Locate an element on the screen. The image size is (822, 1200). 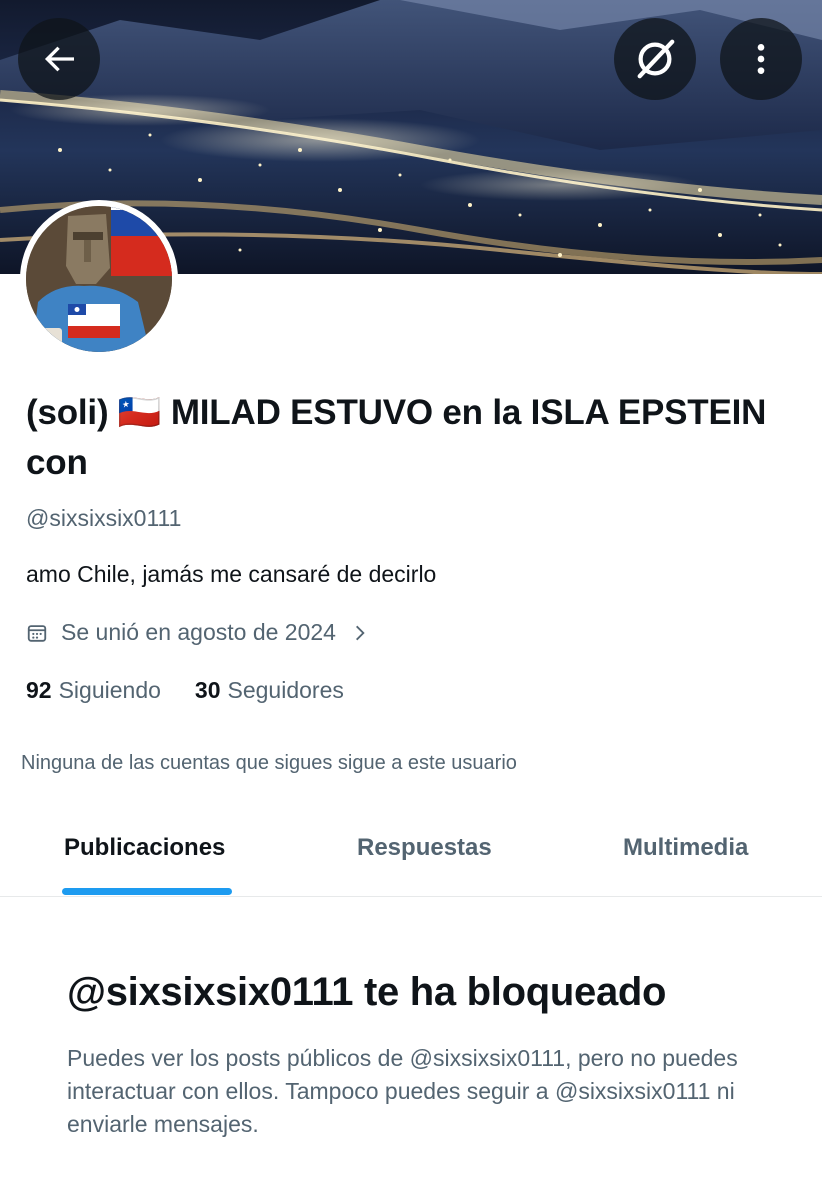
more-vertical-icon is located at coordinates (761, 59).